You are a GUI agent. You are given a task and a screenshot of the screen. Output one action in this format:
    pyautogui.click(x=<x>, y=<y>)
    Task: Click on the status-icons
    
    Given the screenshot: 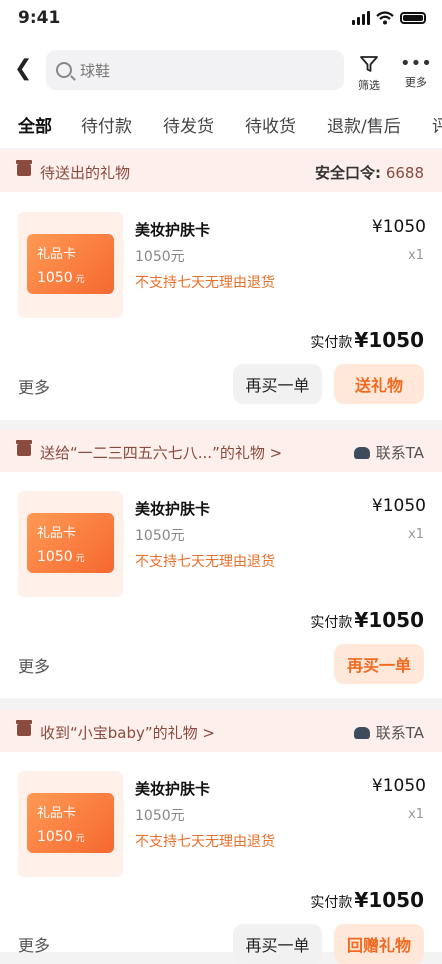 What is the action you would take?
    pyautogui.click(x=389, y=18)
    